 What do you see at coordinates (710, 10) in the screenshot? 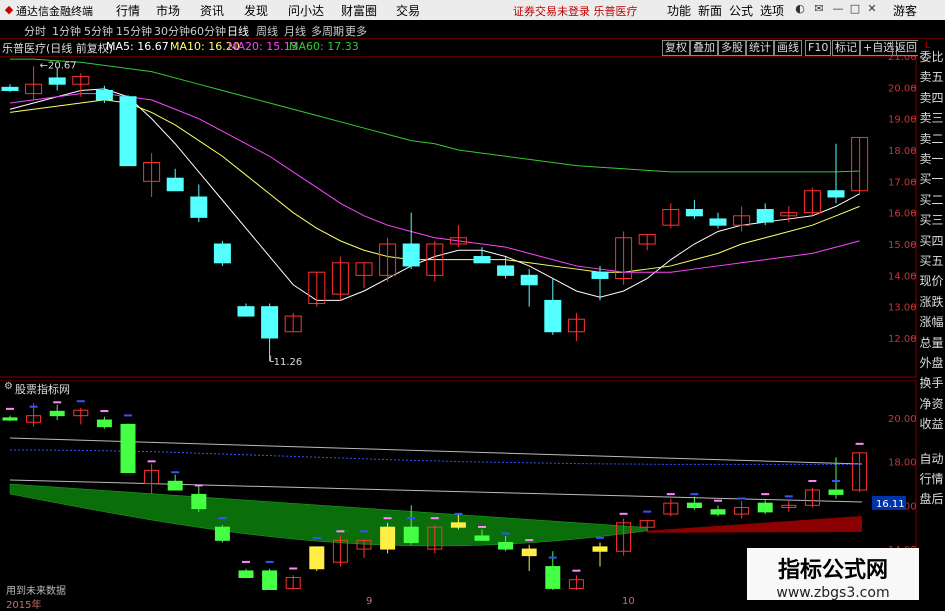
I see `menu-xinmian: 新面` at bounding box center [710, 10].